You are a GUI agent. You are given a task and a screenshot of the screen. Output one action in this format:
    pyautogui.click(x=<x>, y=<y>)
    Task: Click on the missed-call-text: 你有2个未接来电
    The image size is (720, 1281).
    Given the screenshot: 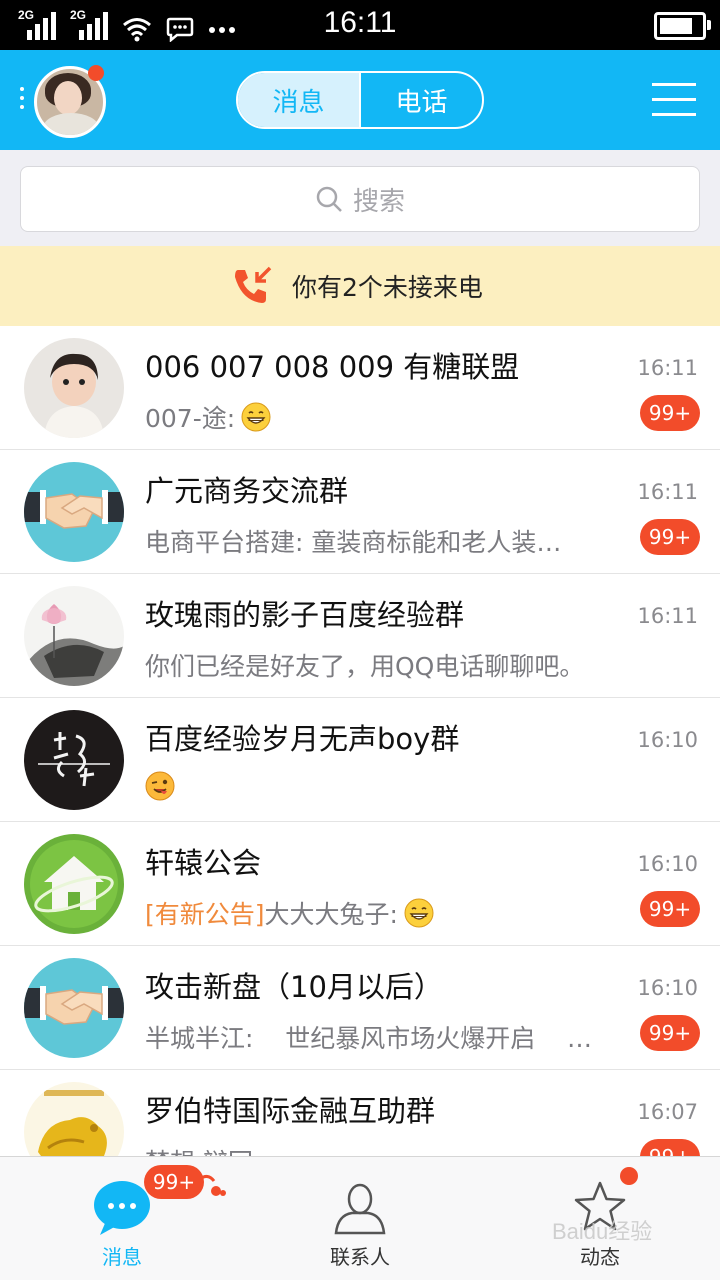 What is the action you would take?
    pyautogui.click(x=387, y=287)
    